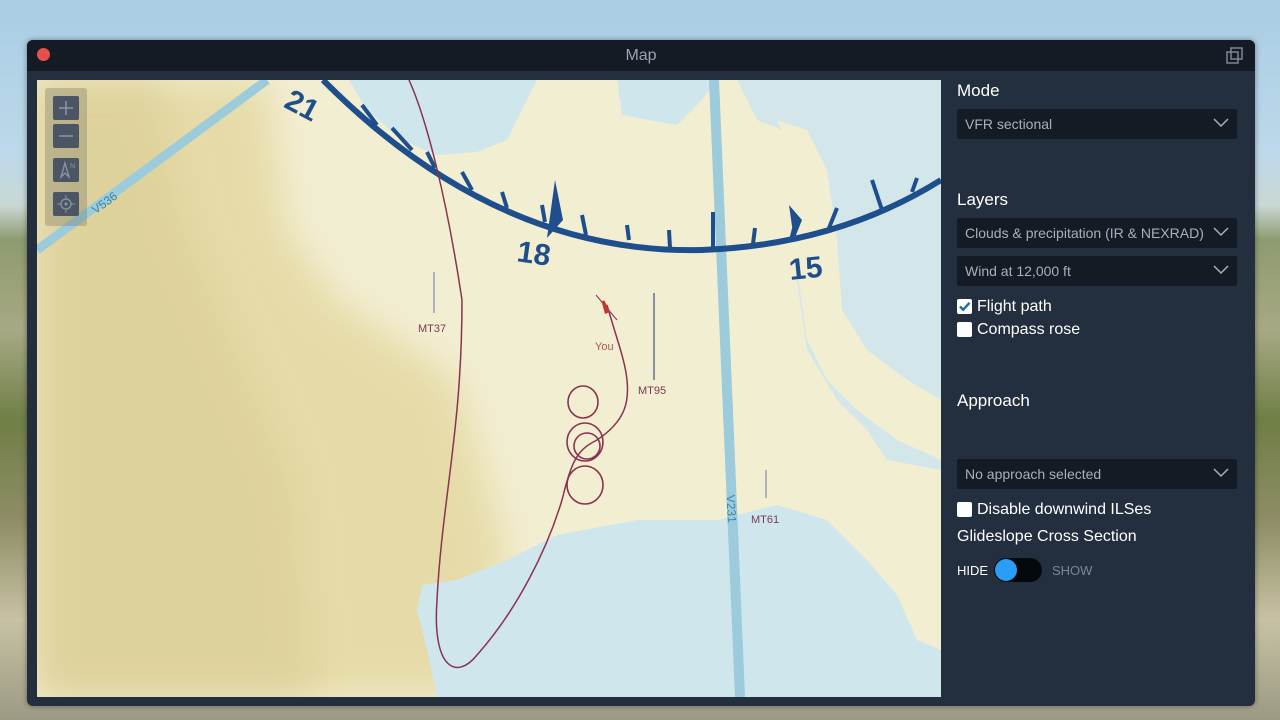 The image size is (1280, 720). What do you see at coordinates (964, 329) in the screenshot?
I see `compass-rose-checkbox` at bounding box center [964, 329].